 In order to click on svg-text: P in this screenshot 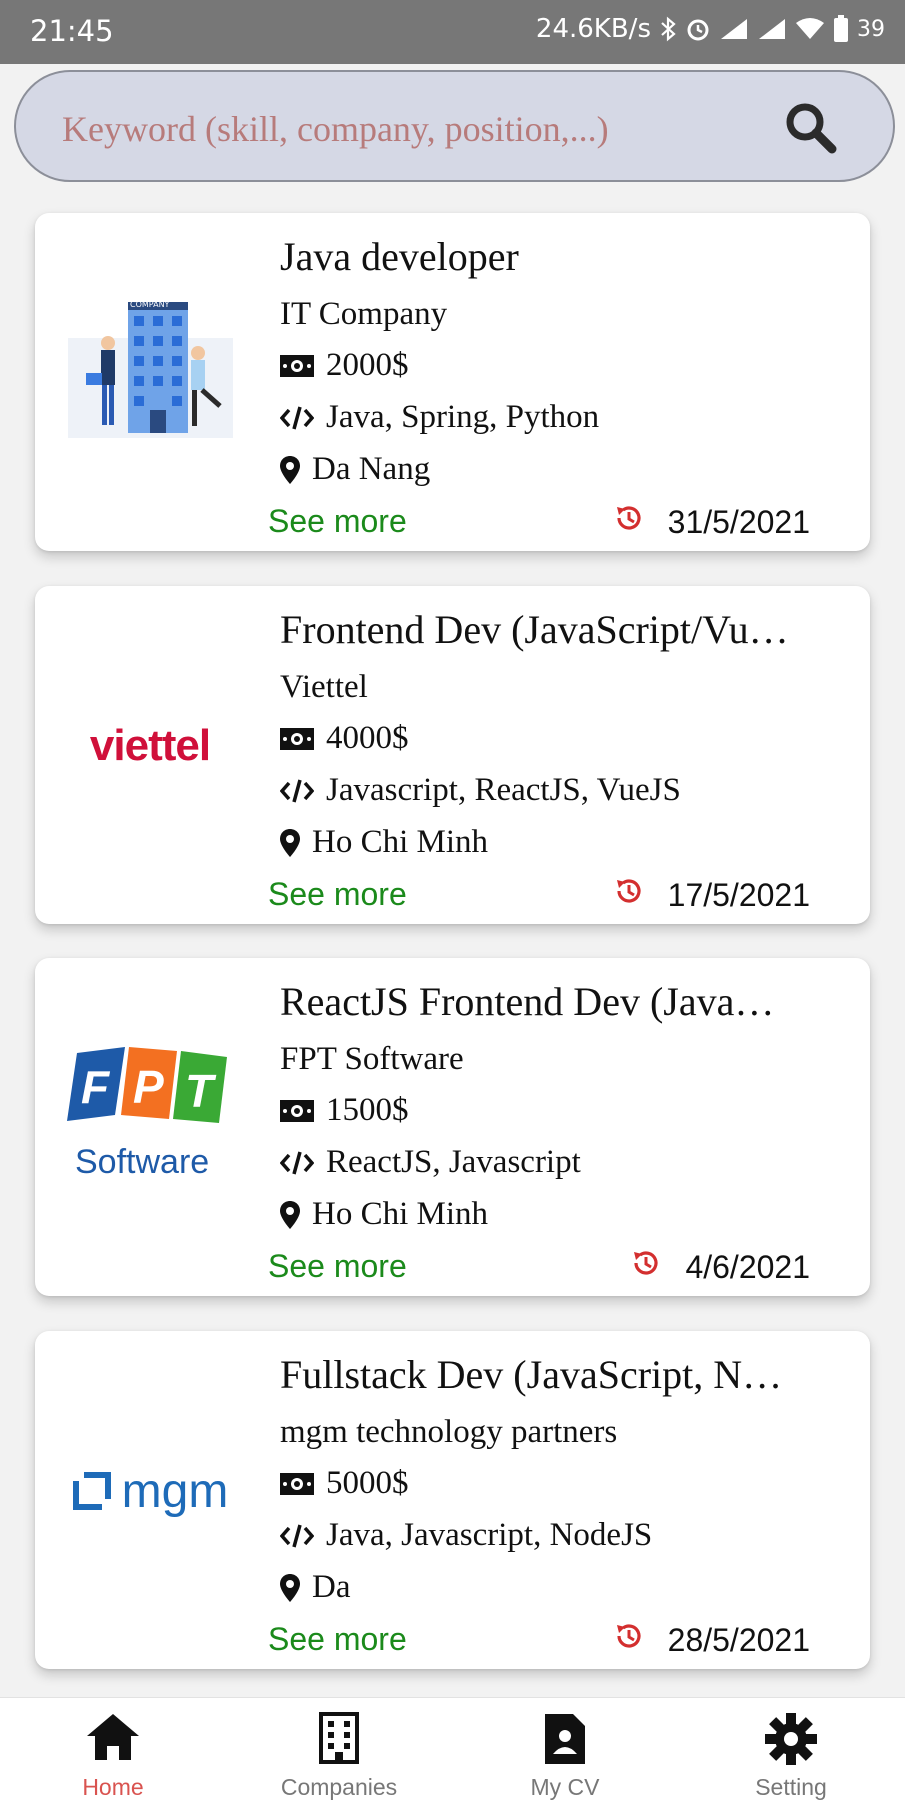, I will do `click(148, 1087)`.